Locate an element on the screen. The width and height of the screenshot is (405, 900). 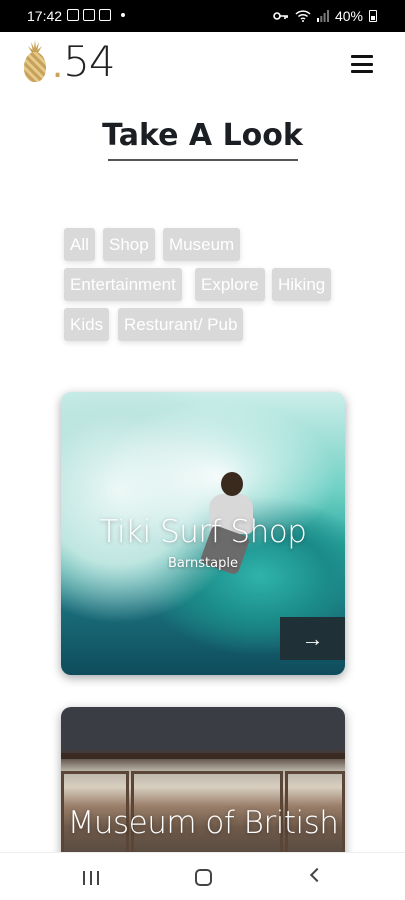
gallery-icon is located at coordinates (73, 15).